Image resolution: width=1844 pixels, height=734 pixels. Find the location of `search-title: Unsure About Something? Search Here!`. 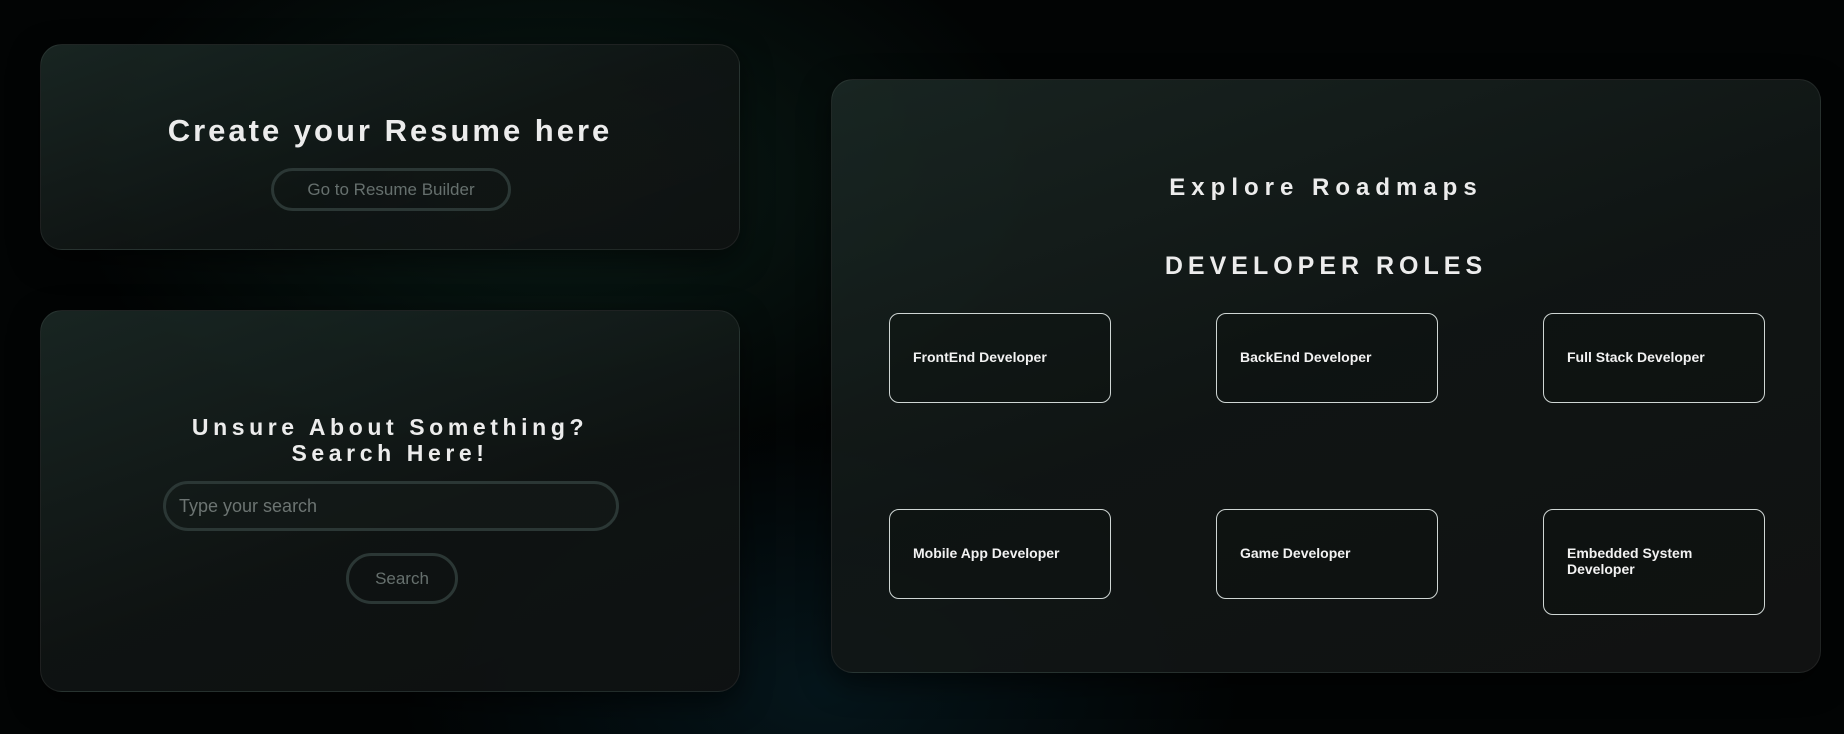

search-title: Unsure About Something? Search Here! is located at coordinates (390, 440).